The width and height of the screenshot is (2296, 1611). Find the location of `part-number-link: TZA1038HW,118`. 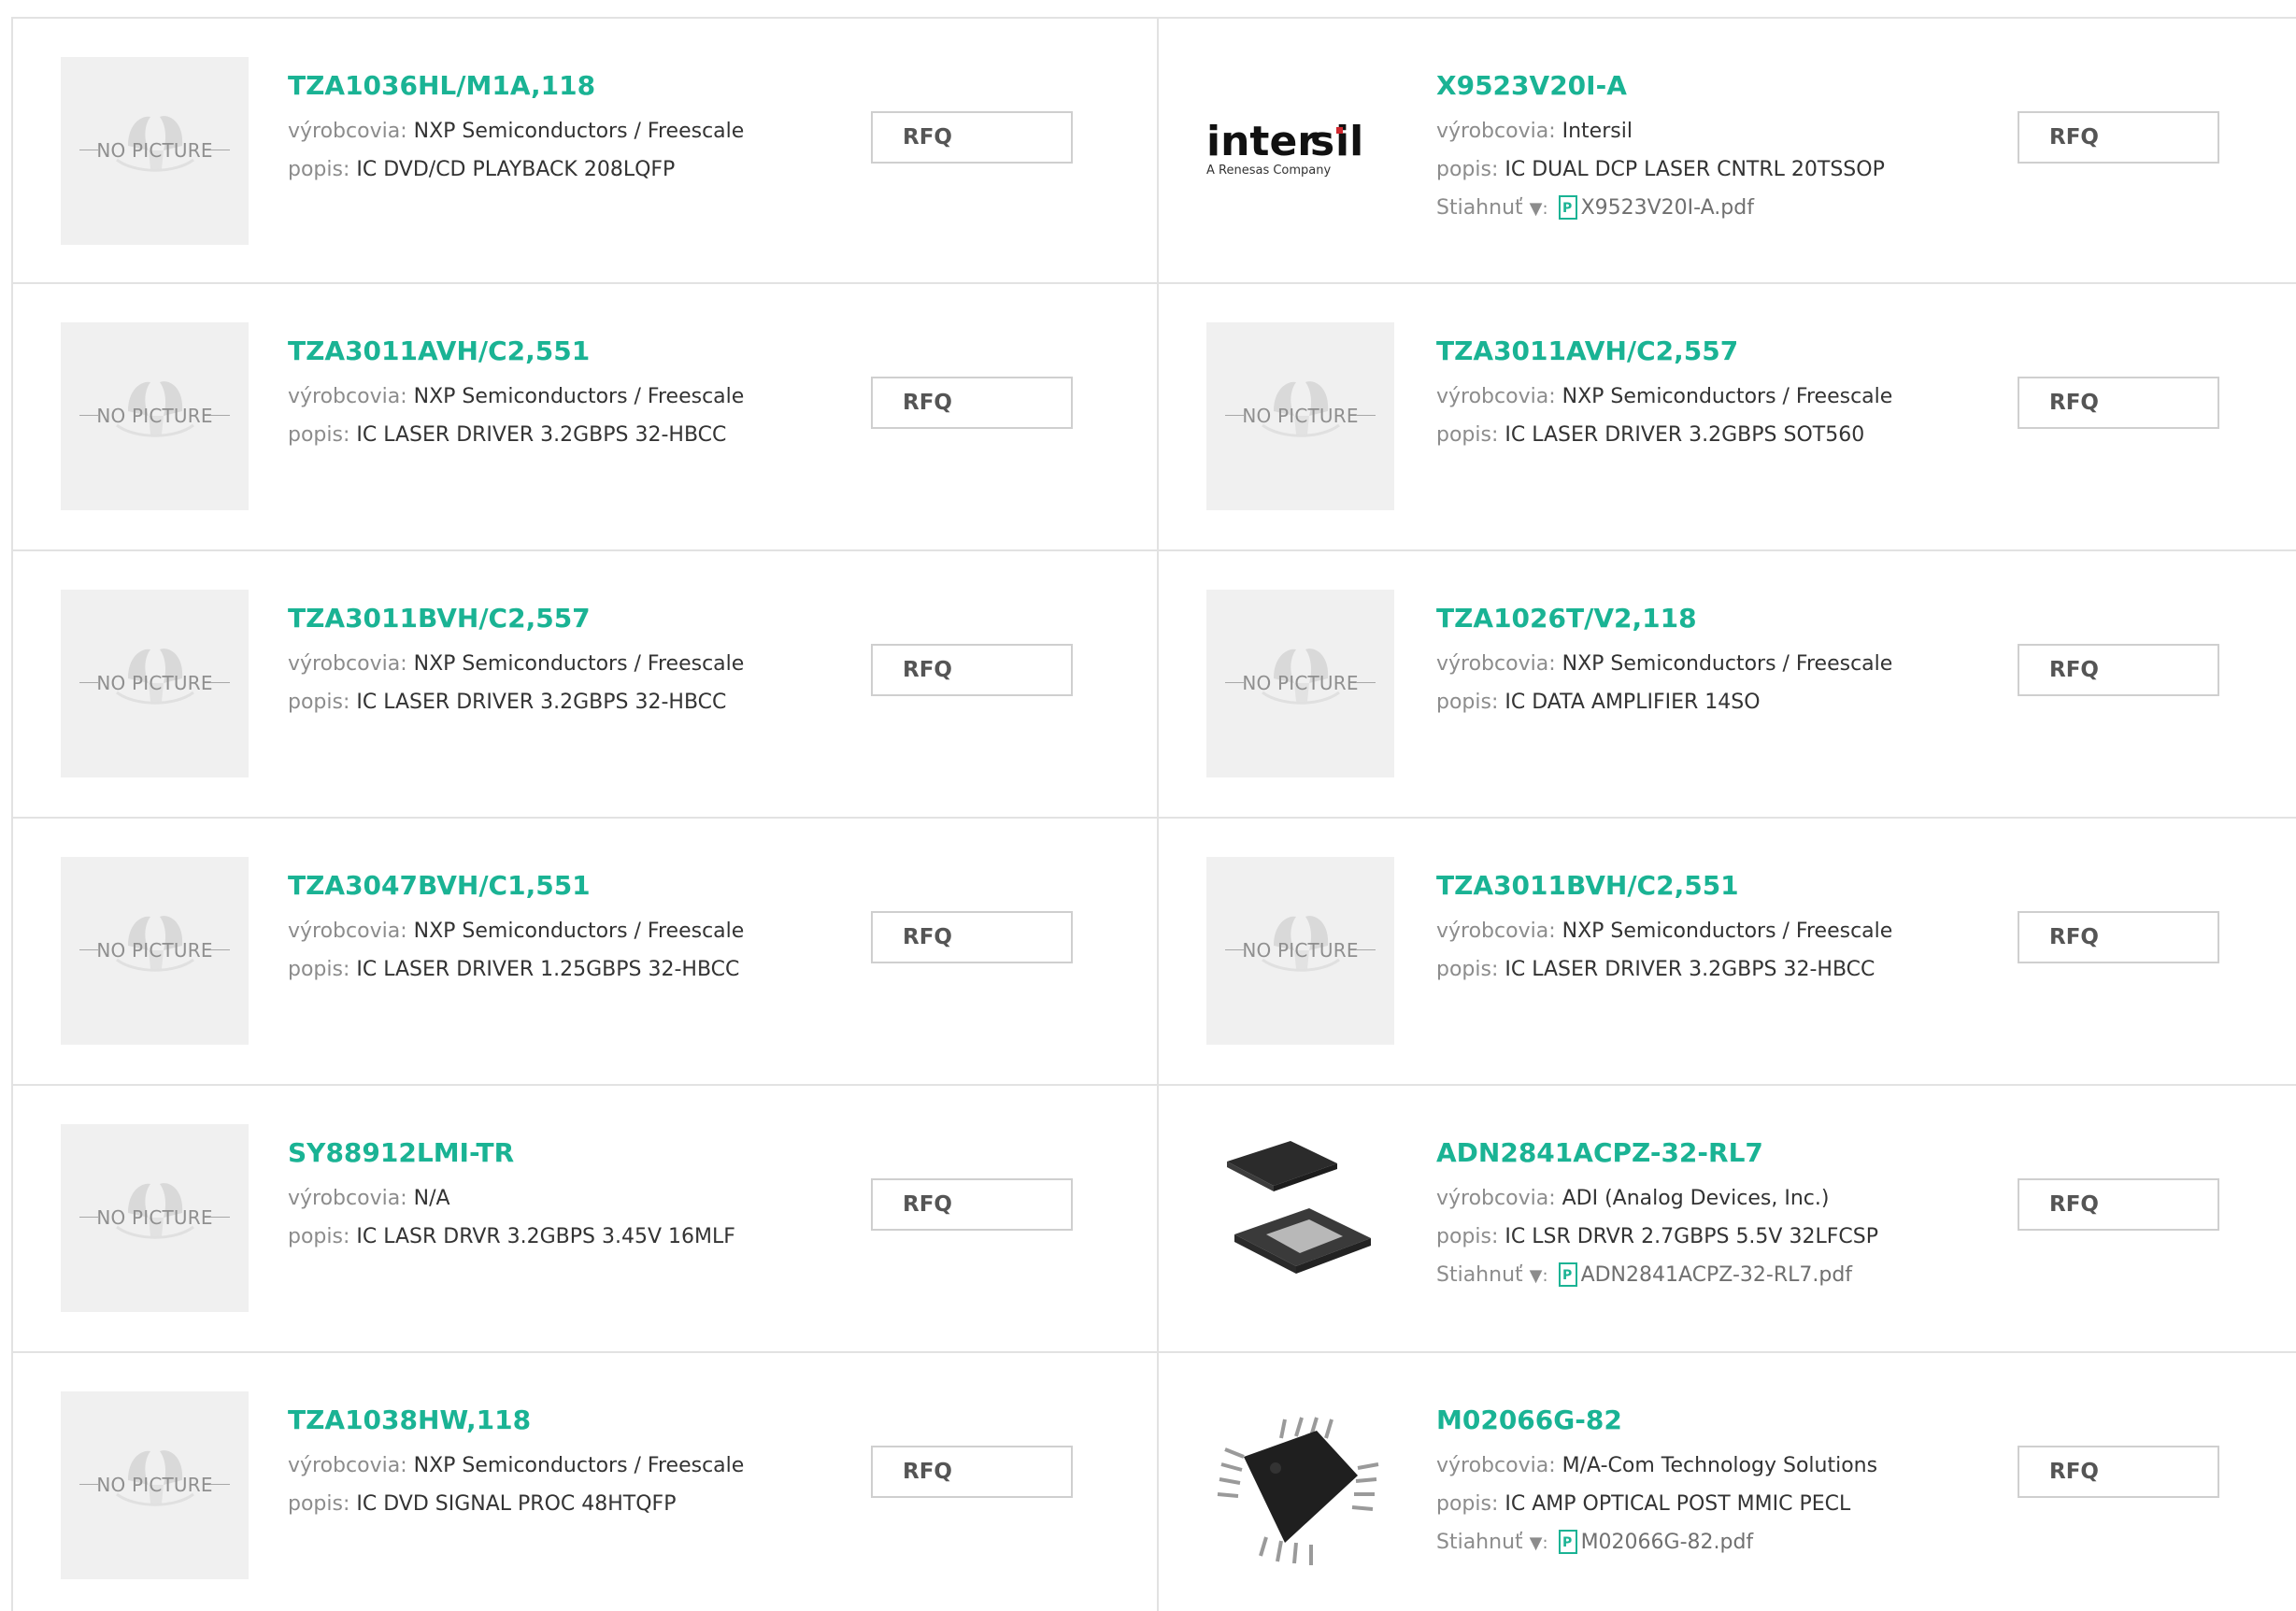

part-number-link: TZA1038HW,118 is located at coordinates (605, 1420).